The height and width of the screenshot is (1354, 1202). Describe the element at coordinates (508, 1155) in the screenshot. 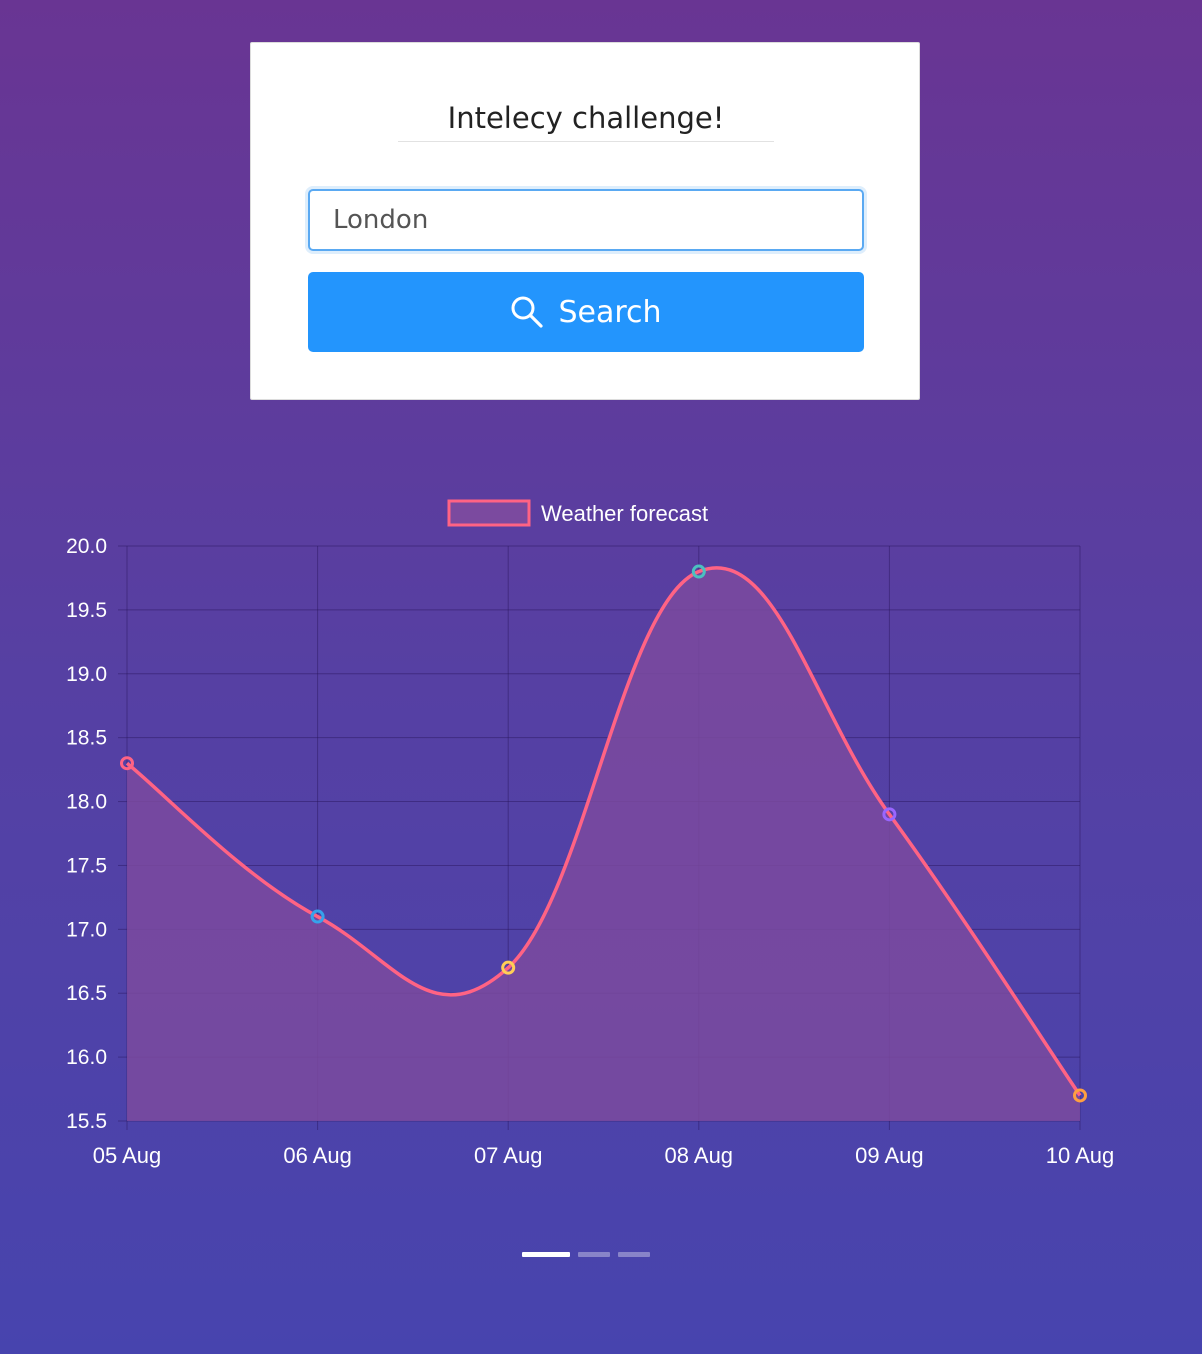

I see `x-tick-label: 07 Aug` at that location.